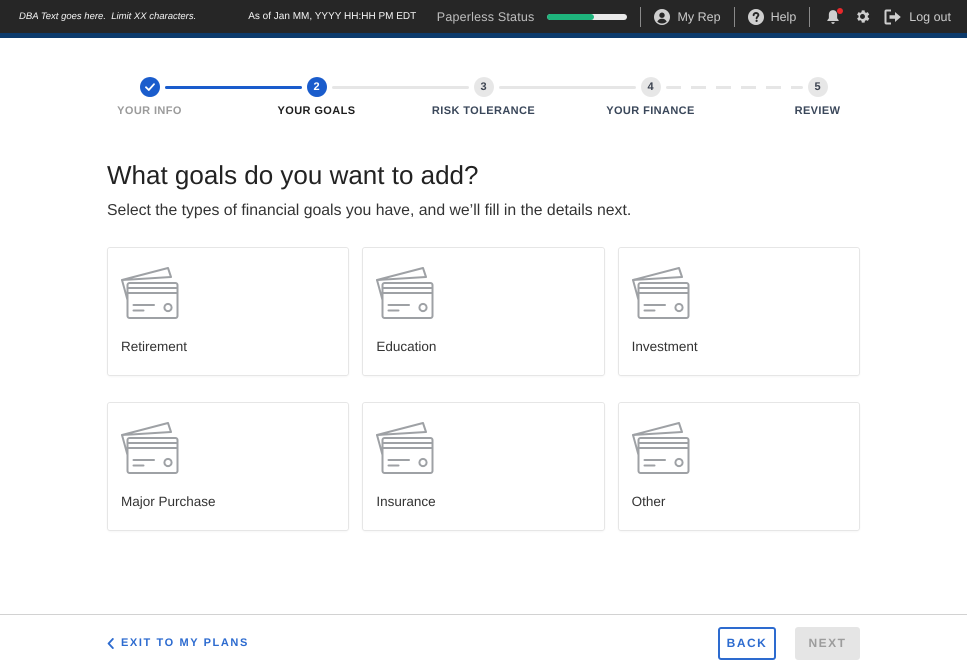  I want to click on step-circle: 2, so click(316, 87).